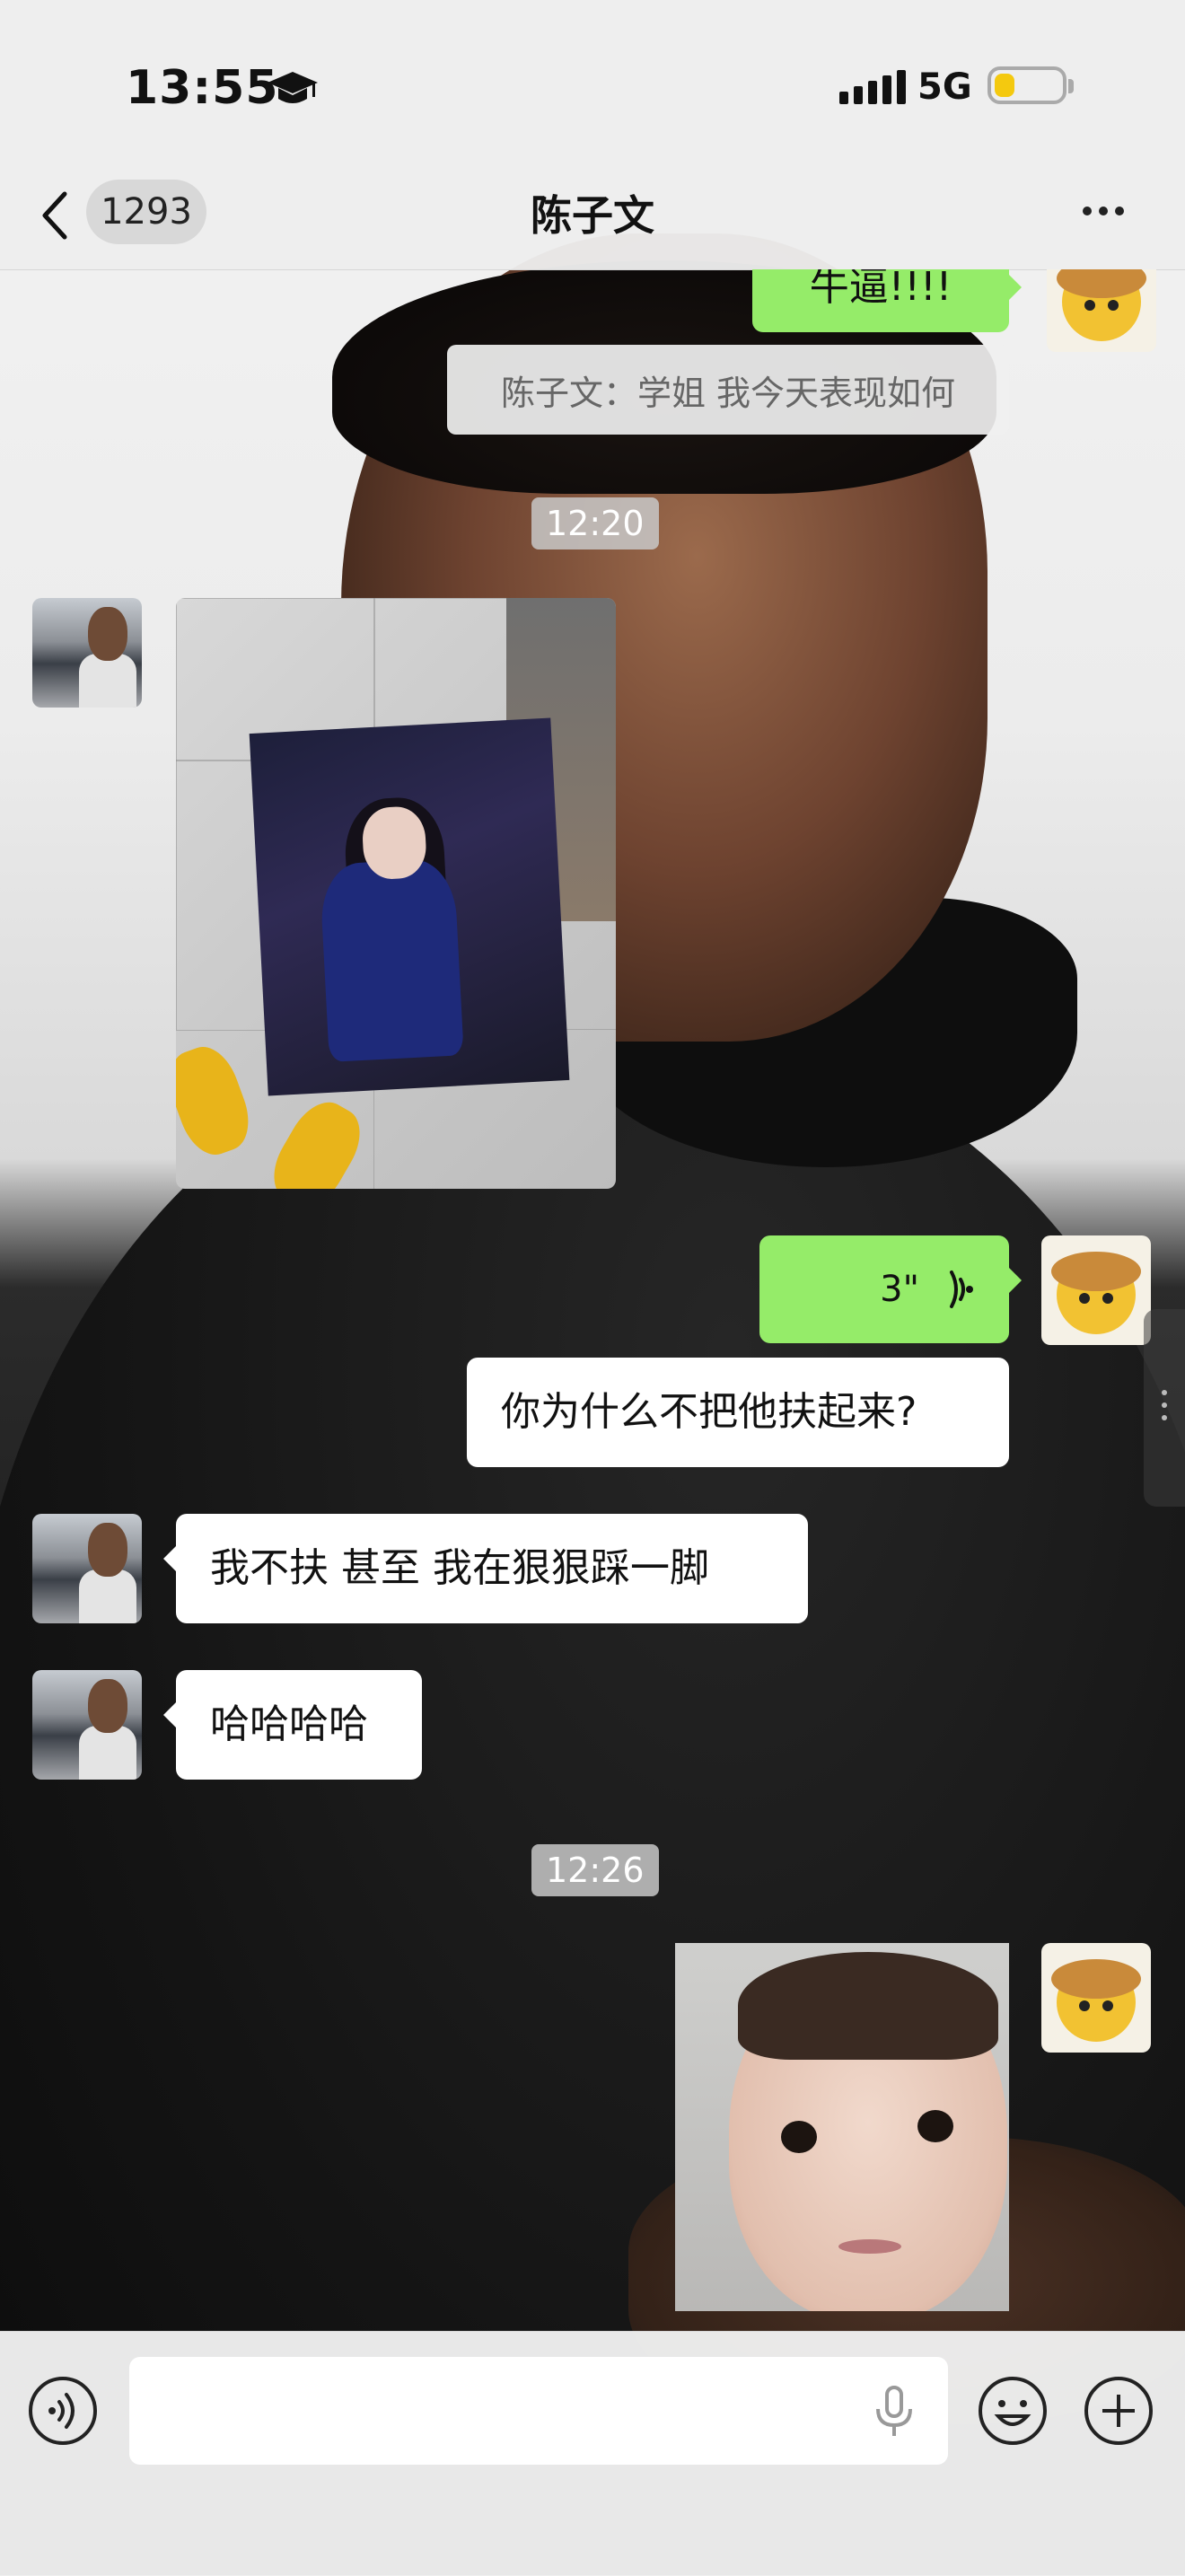  I want to click on status-time: 13:55, so click(202, 88).